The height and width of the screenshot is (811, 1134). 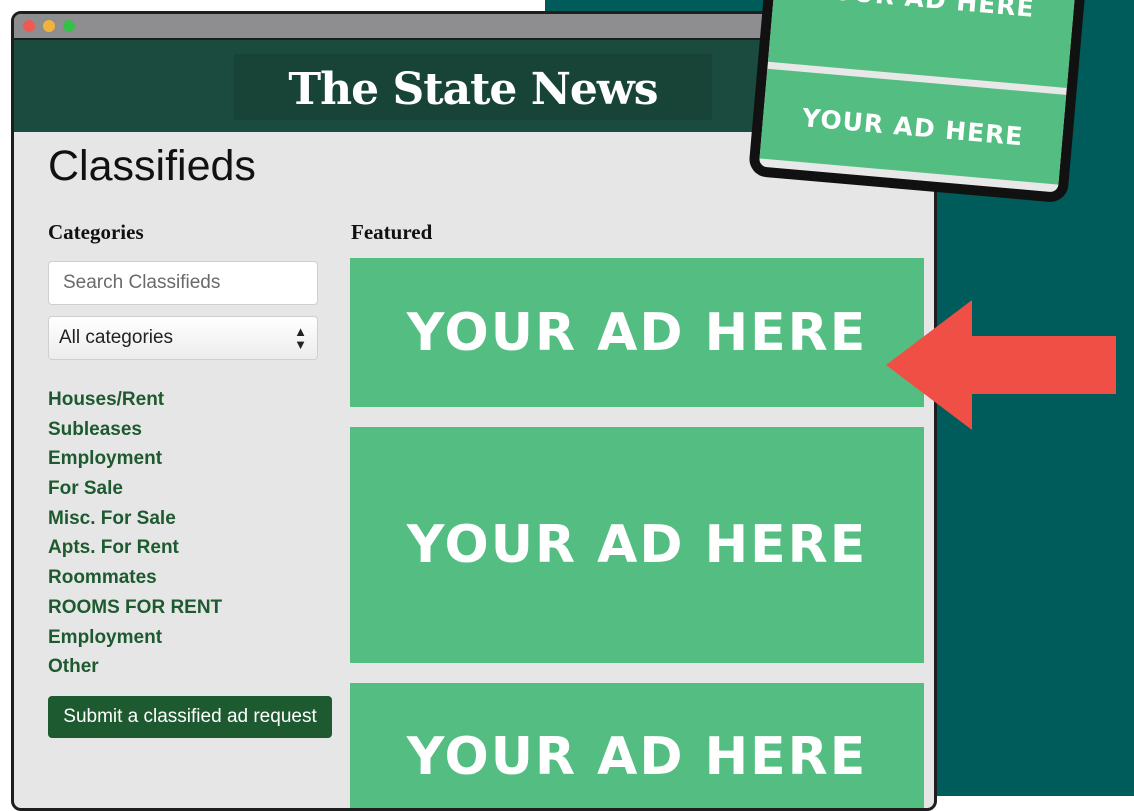 I want to click on category-link-roommates: Roommates, so click(x=135, y=578).